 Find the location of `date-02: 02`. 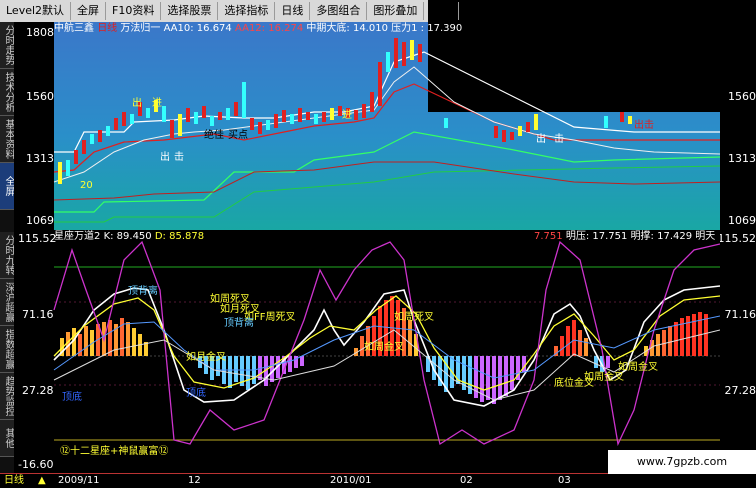

date-02: 02 is located at coordinates (466, 481).